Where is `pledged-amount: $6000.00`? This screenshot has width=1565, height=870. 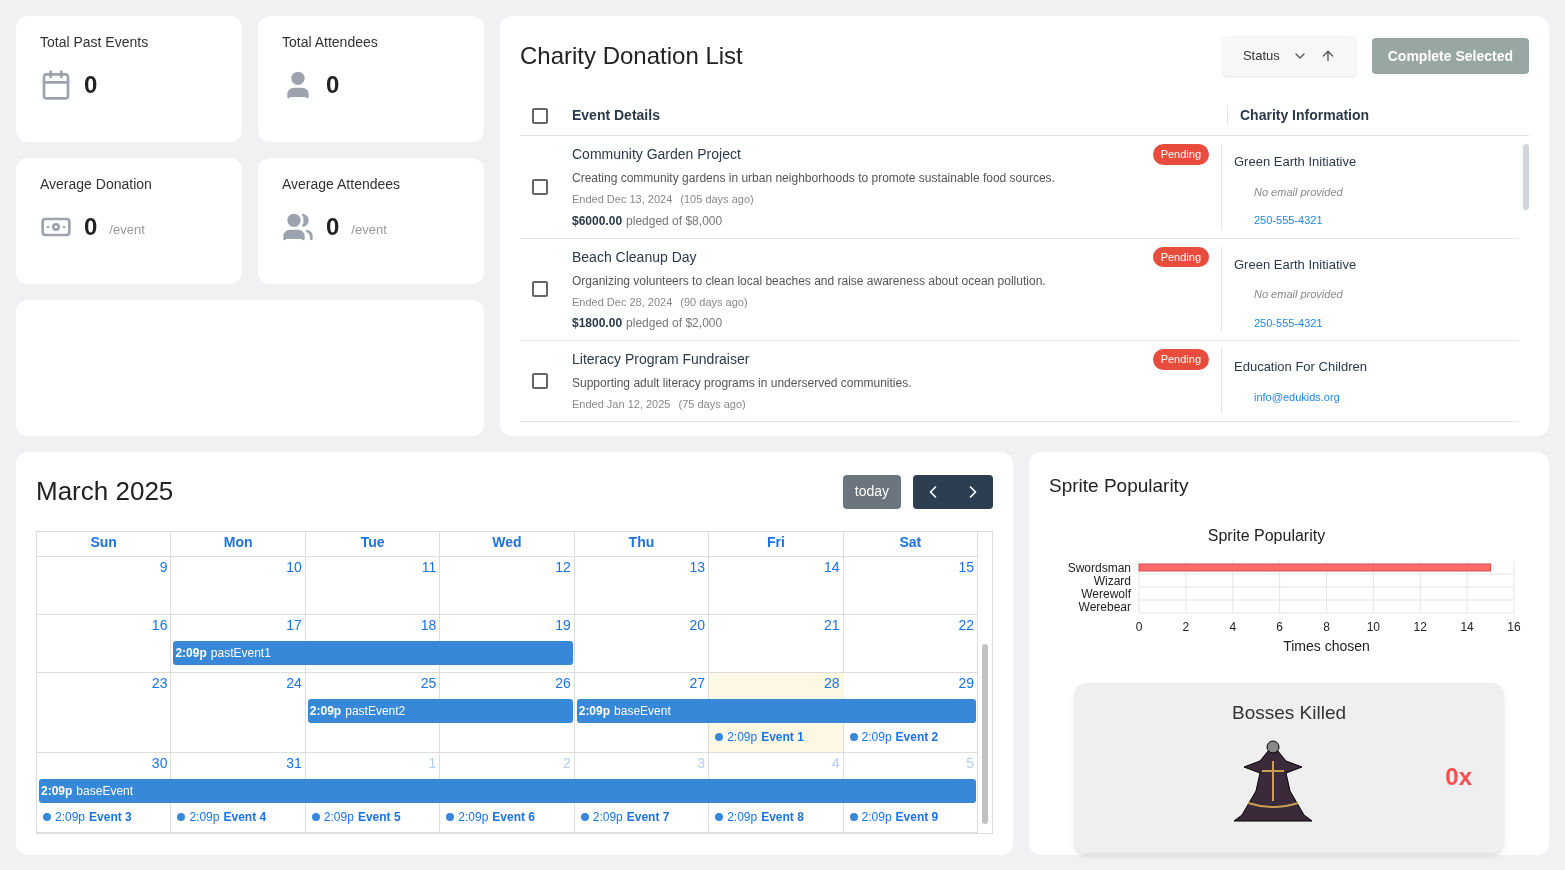 pledged-amount: $6000.00 is located at coordinates (597, 221).